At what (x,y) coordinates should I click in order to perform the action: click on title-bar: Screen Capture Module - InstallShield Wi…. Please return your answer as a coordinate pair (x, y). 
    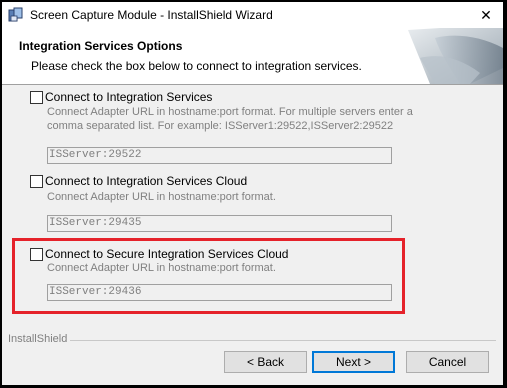
    Looking at the image, I should click on (252, 15).